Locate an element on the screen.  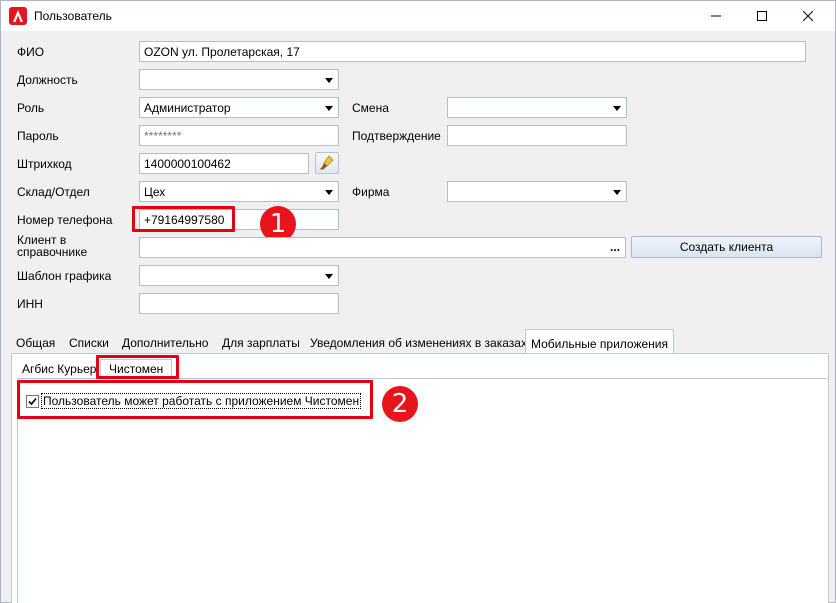
tab-mobile-apps: Мобильные приложения is located at coordinates (599, 341).